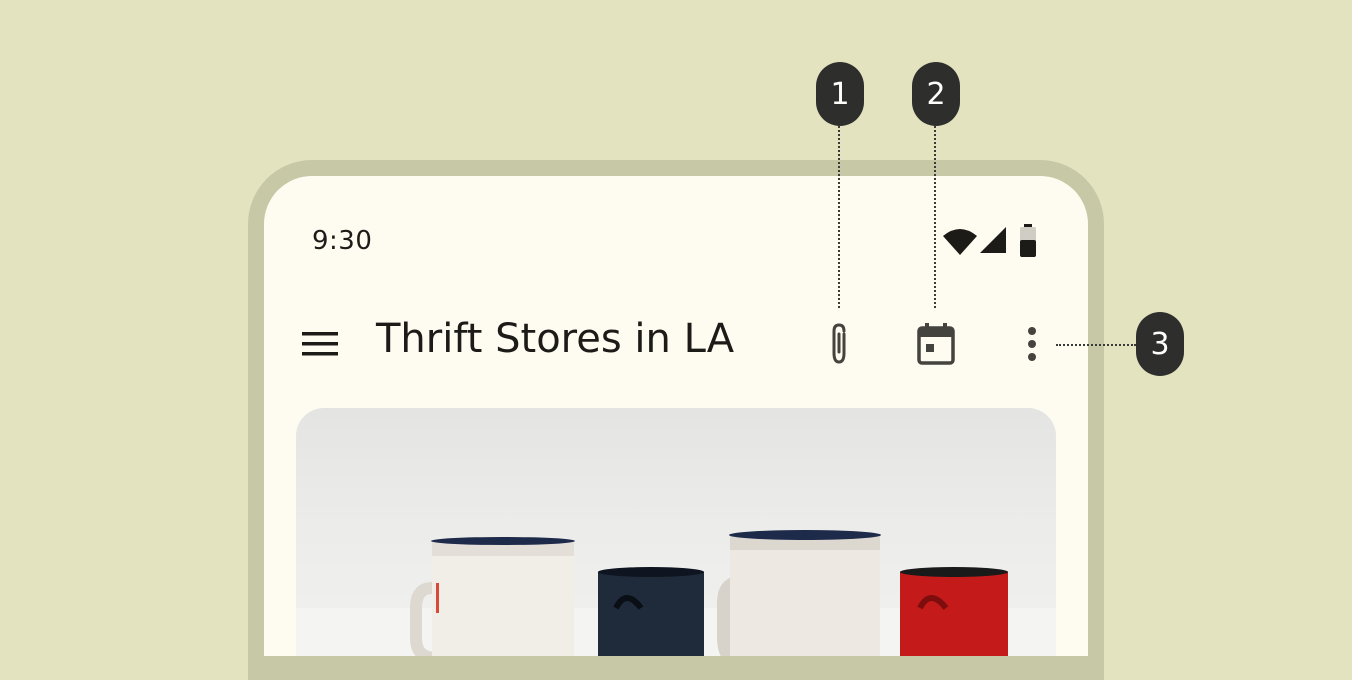  I want to click on page-title: Thrift Stores in LA, so click(555, 339).